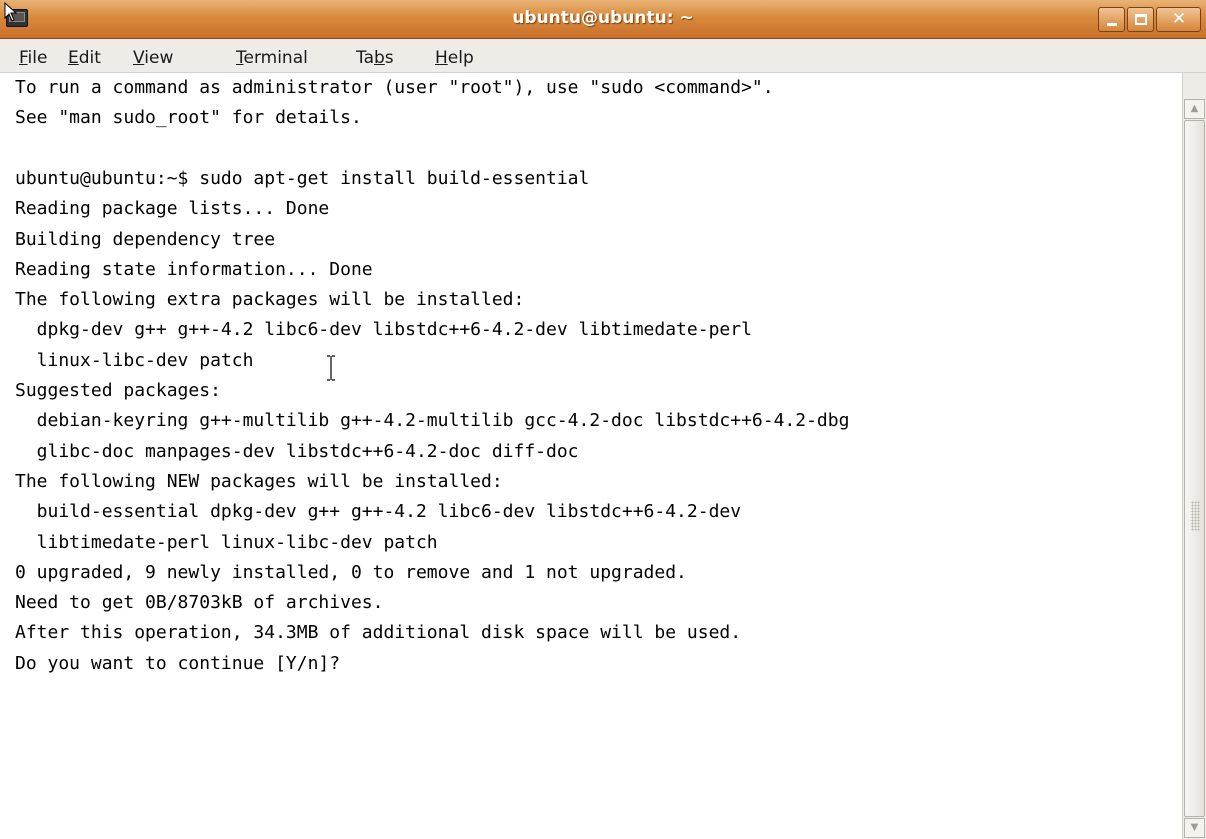 The width and height of the screenshot is (1206, 839). I want to click on menu-bar: File Edit View Terminal Tabs Help, so click(603, 56).